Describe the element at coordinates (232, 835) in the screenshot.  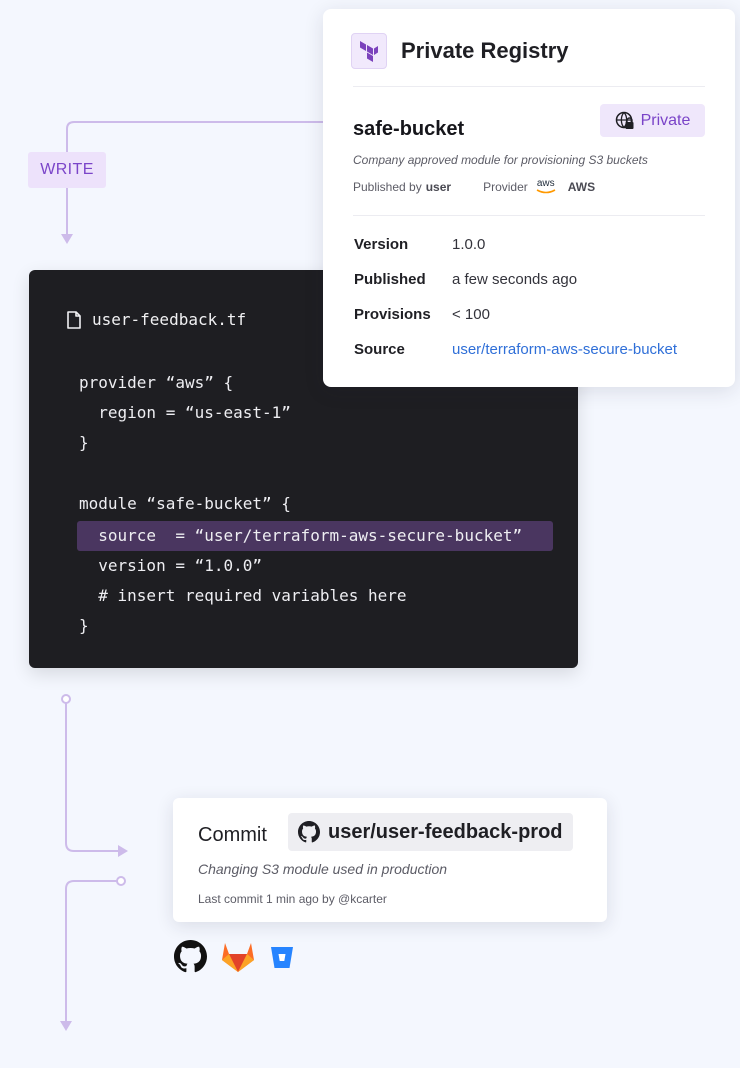
I see `commit-label: Commit` at that location.